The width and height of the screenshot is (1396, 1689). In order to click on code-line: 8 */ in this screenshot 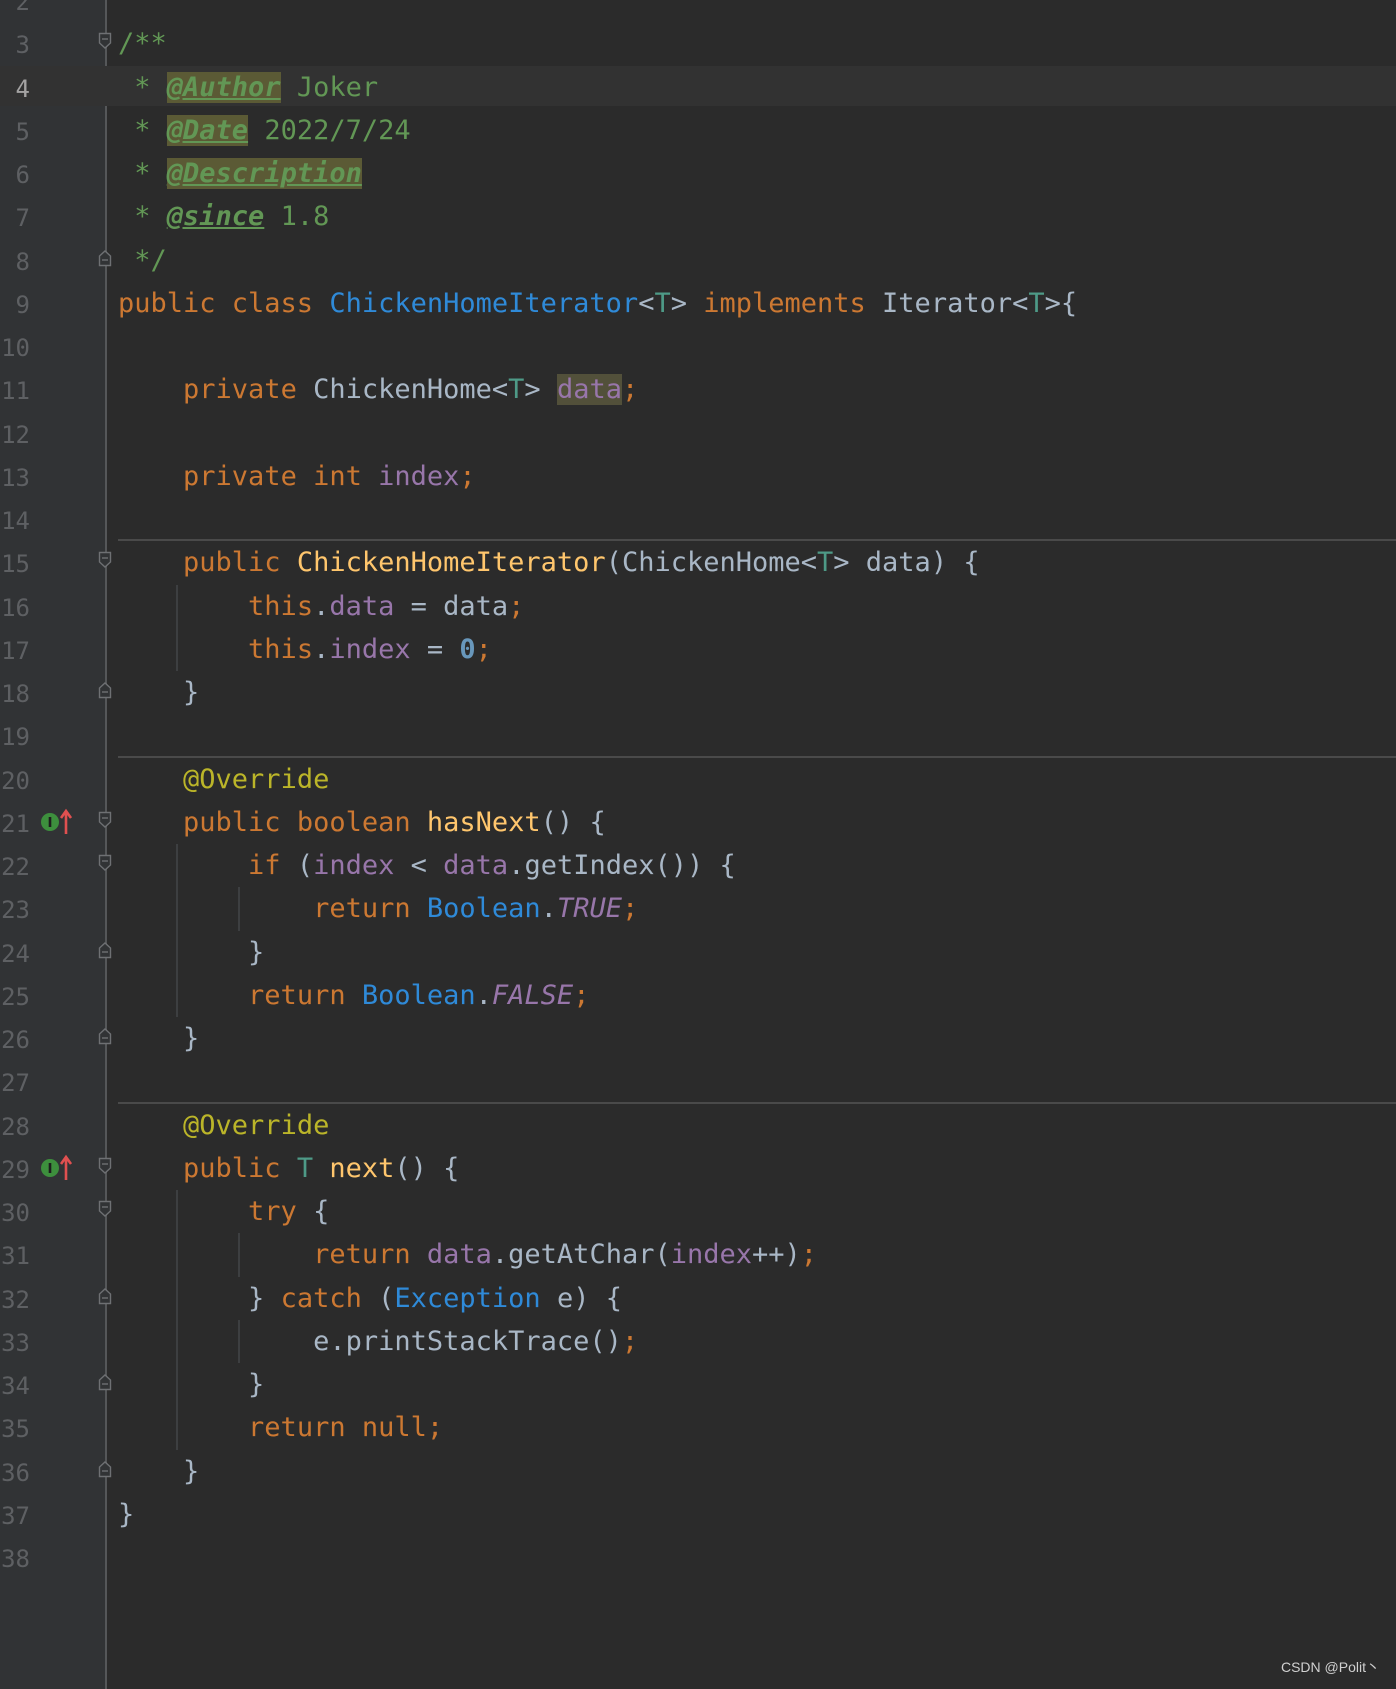, I will do `click(698, 259)`.